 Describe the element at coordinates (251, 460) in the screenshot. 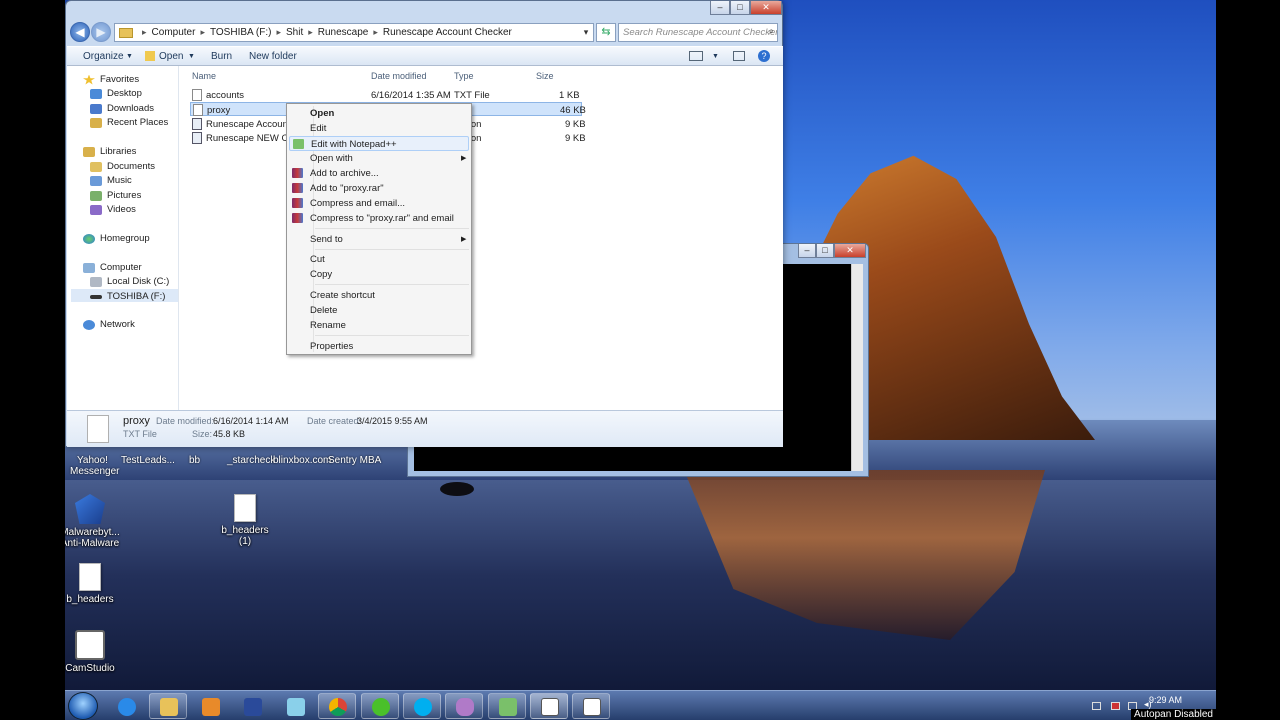

I see `desktop-icon-starcheck: _starcheck` at that location.